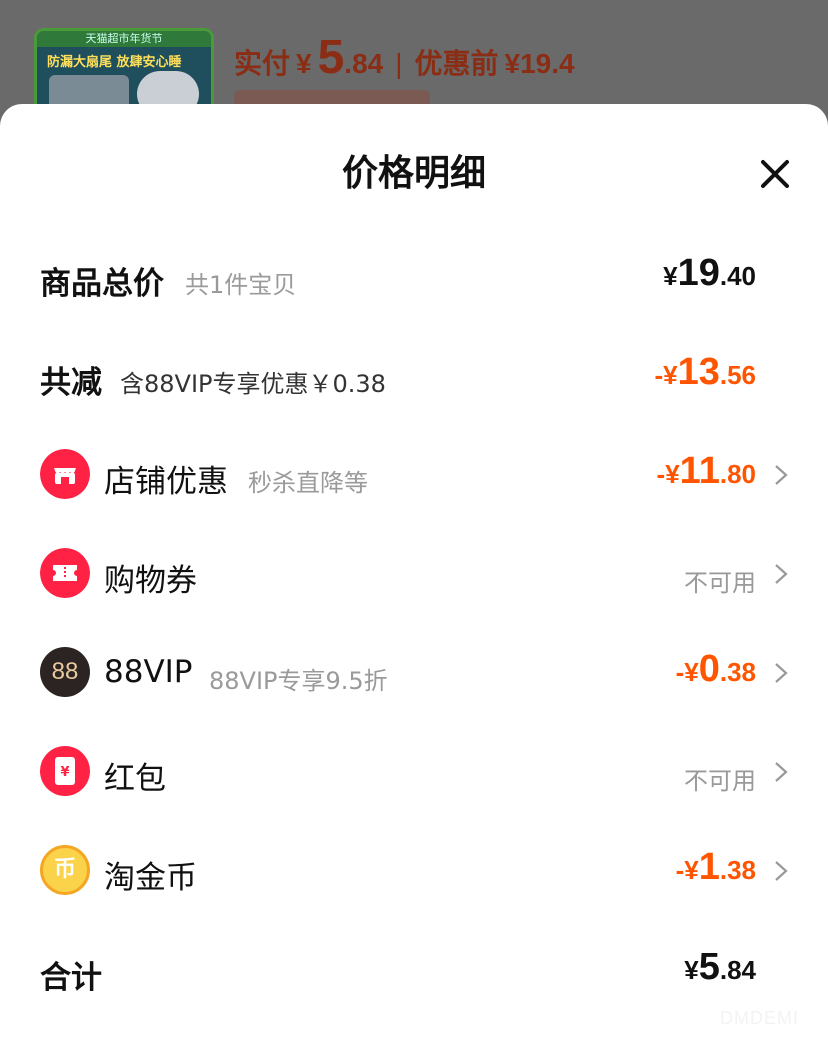  I want to click on row-red-packet: ¥ 红包 不可用, so click(414, 771).